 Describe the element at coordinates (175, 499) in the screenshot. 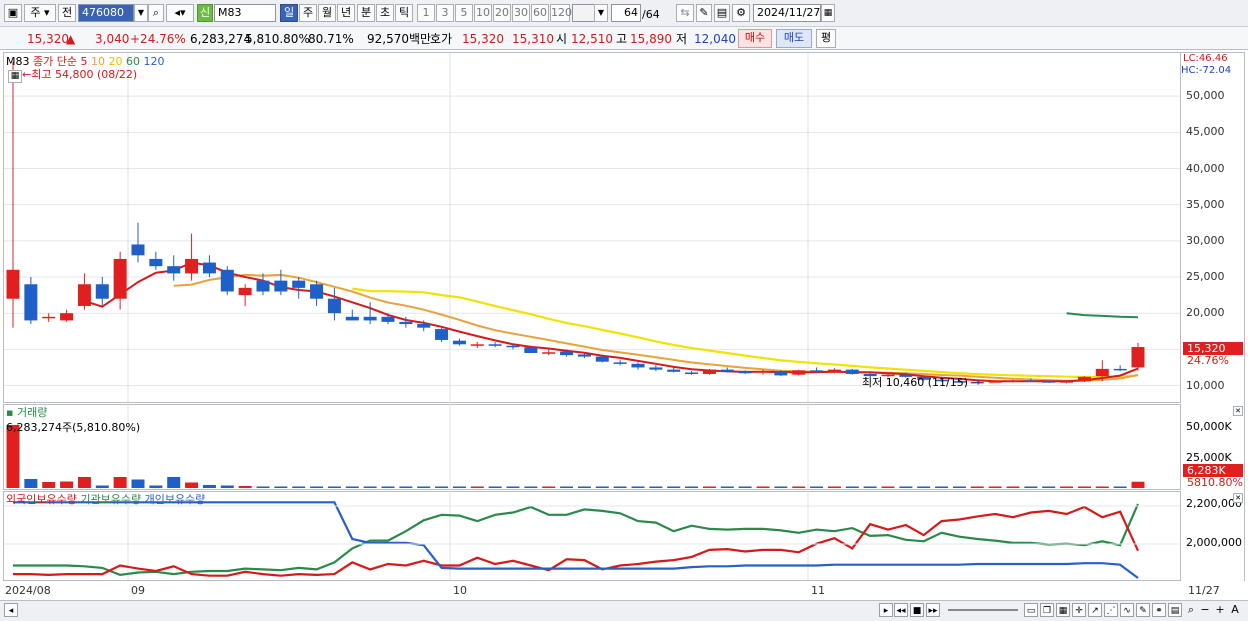

I see `legend-individual: 개인보유수량` at that location.